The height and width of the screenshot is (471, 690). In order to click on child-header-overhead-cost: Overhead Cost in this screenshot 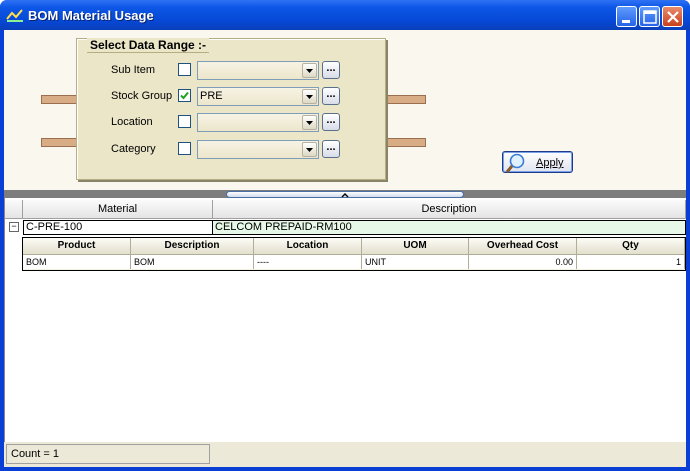, I will do `click(523, 246)`.